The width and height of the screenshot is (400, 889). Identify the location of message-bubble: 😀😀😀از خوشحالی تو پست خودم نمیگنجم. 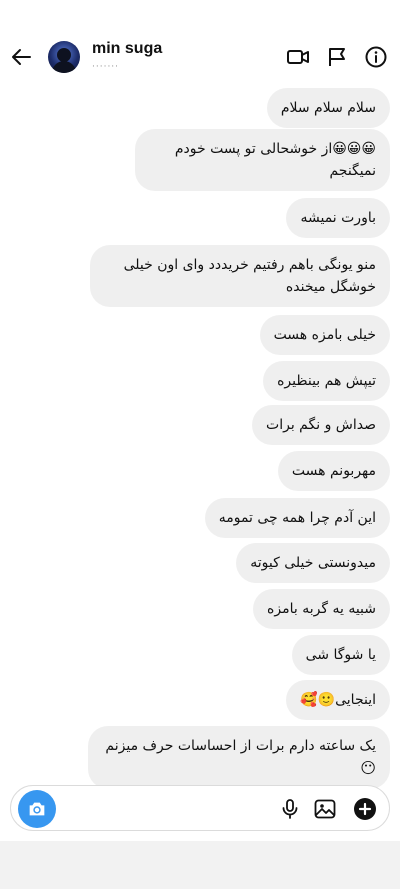
(262, 160).